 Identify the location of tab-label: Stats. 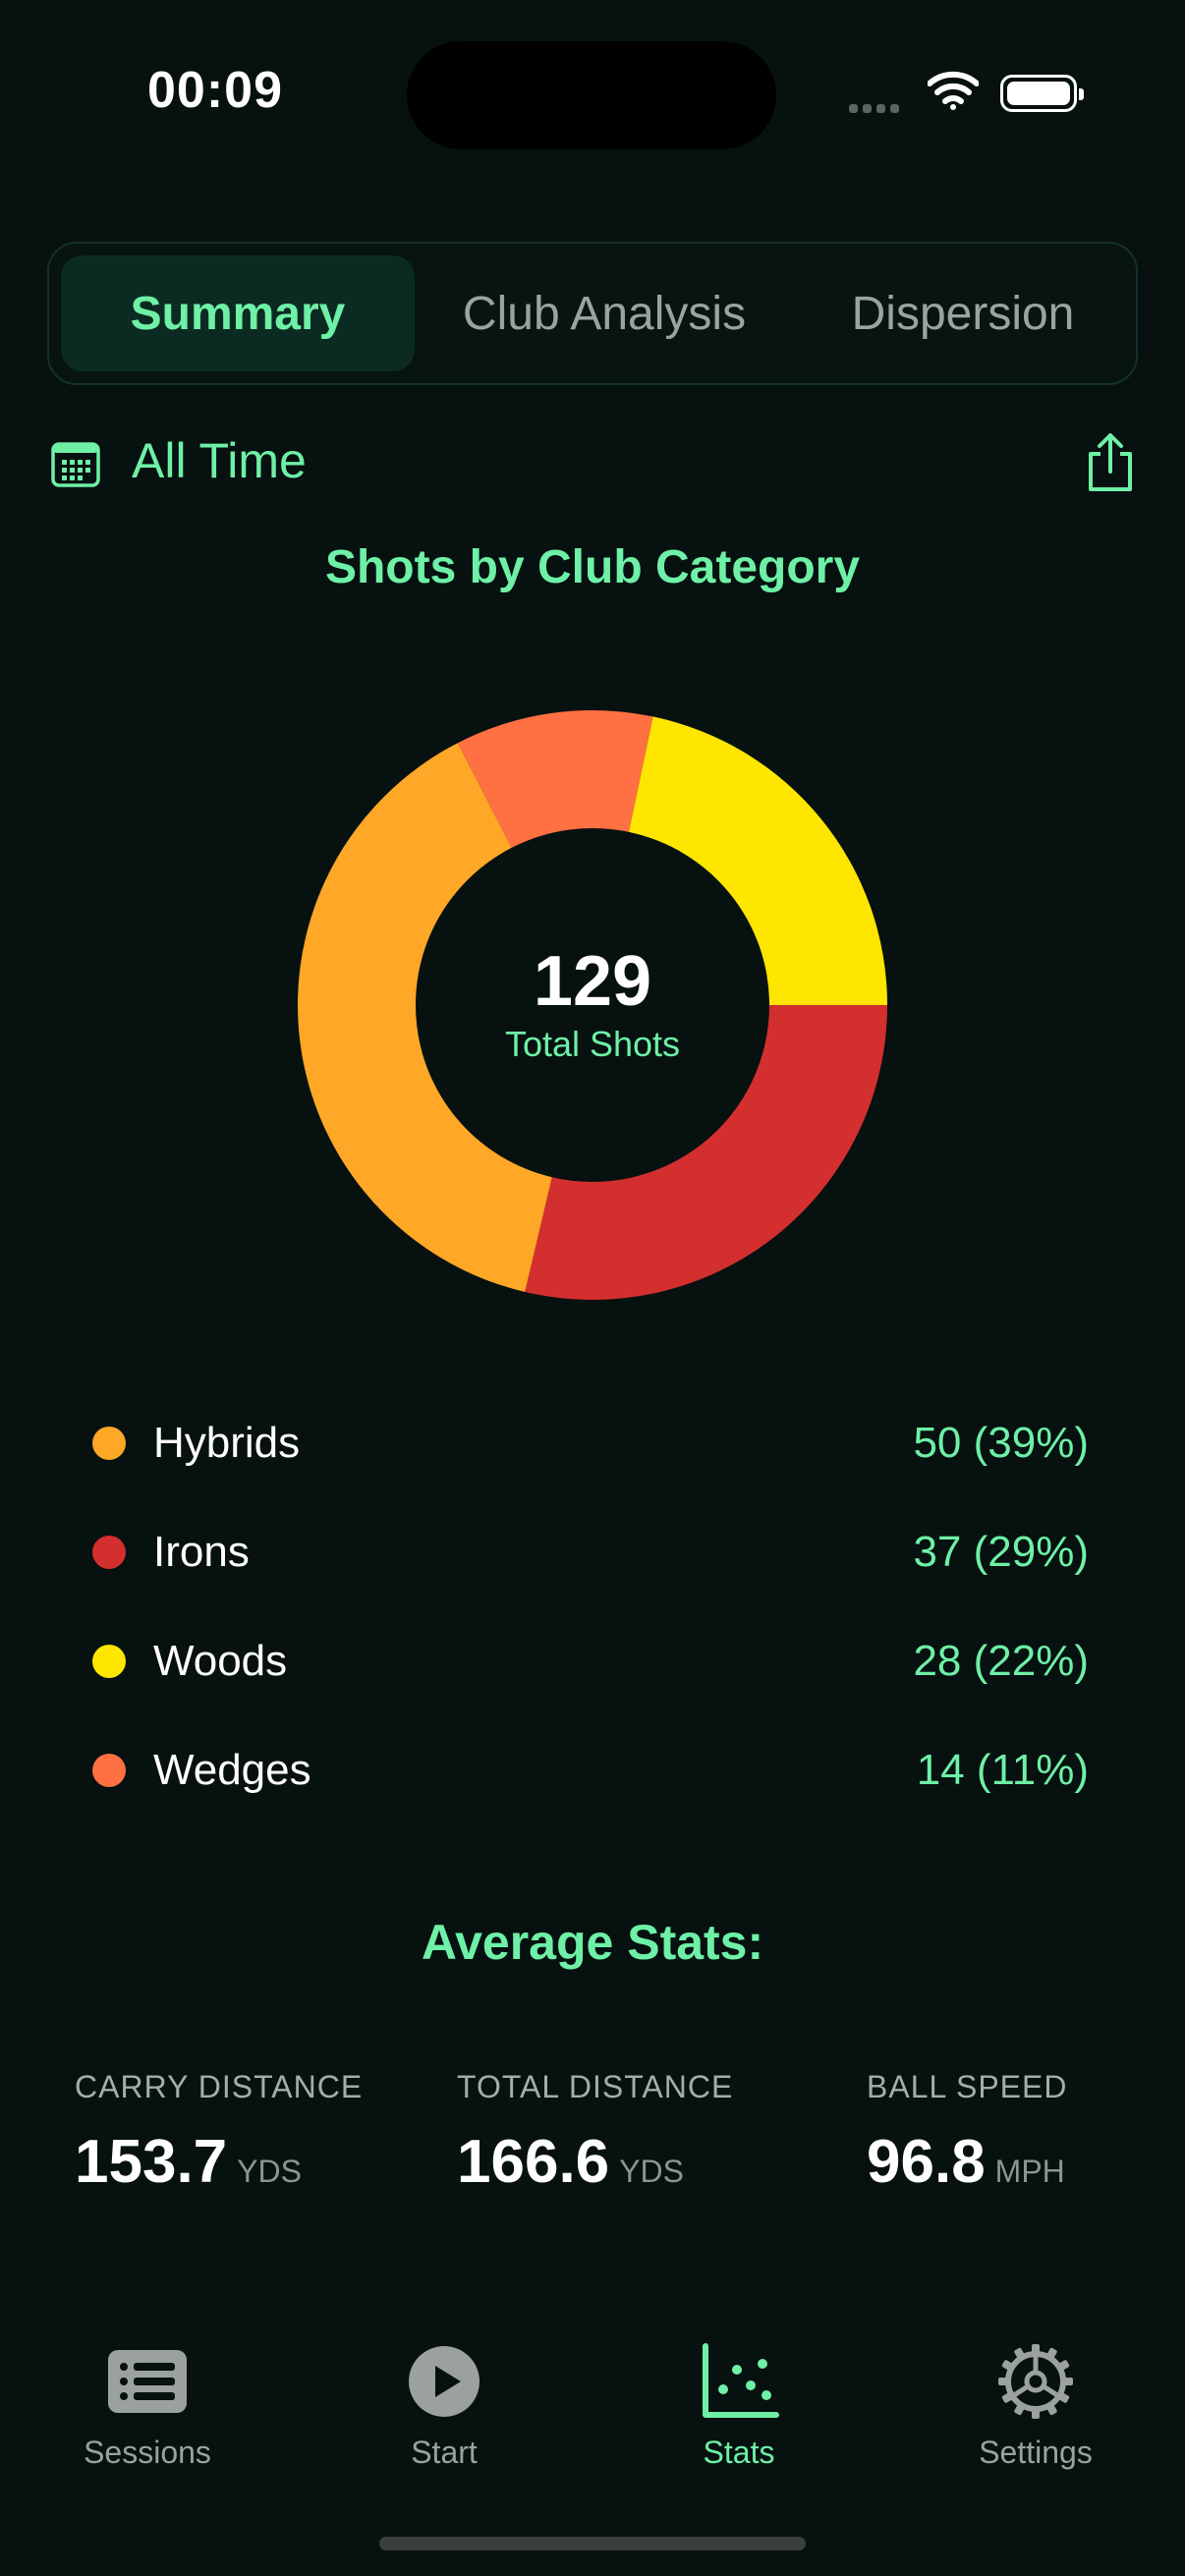
(739, 2452).